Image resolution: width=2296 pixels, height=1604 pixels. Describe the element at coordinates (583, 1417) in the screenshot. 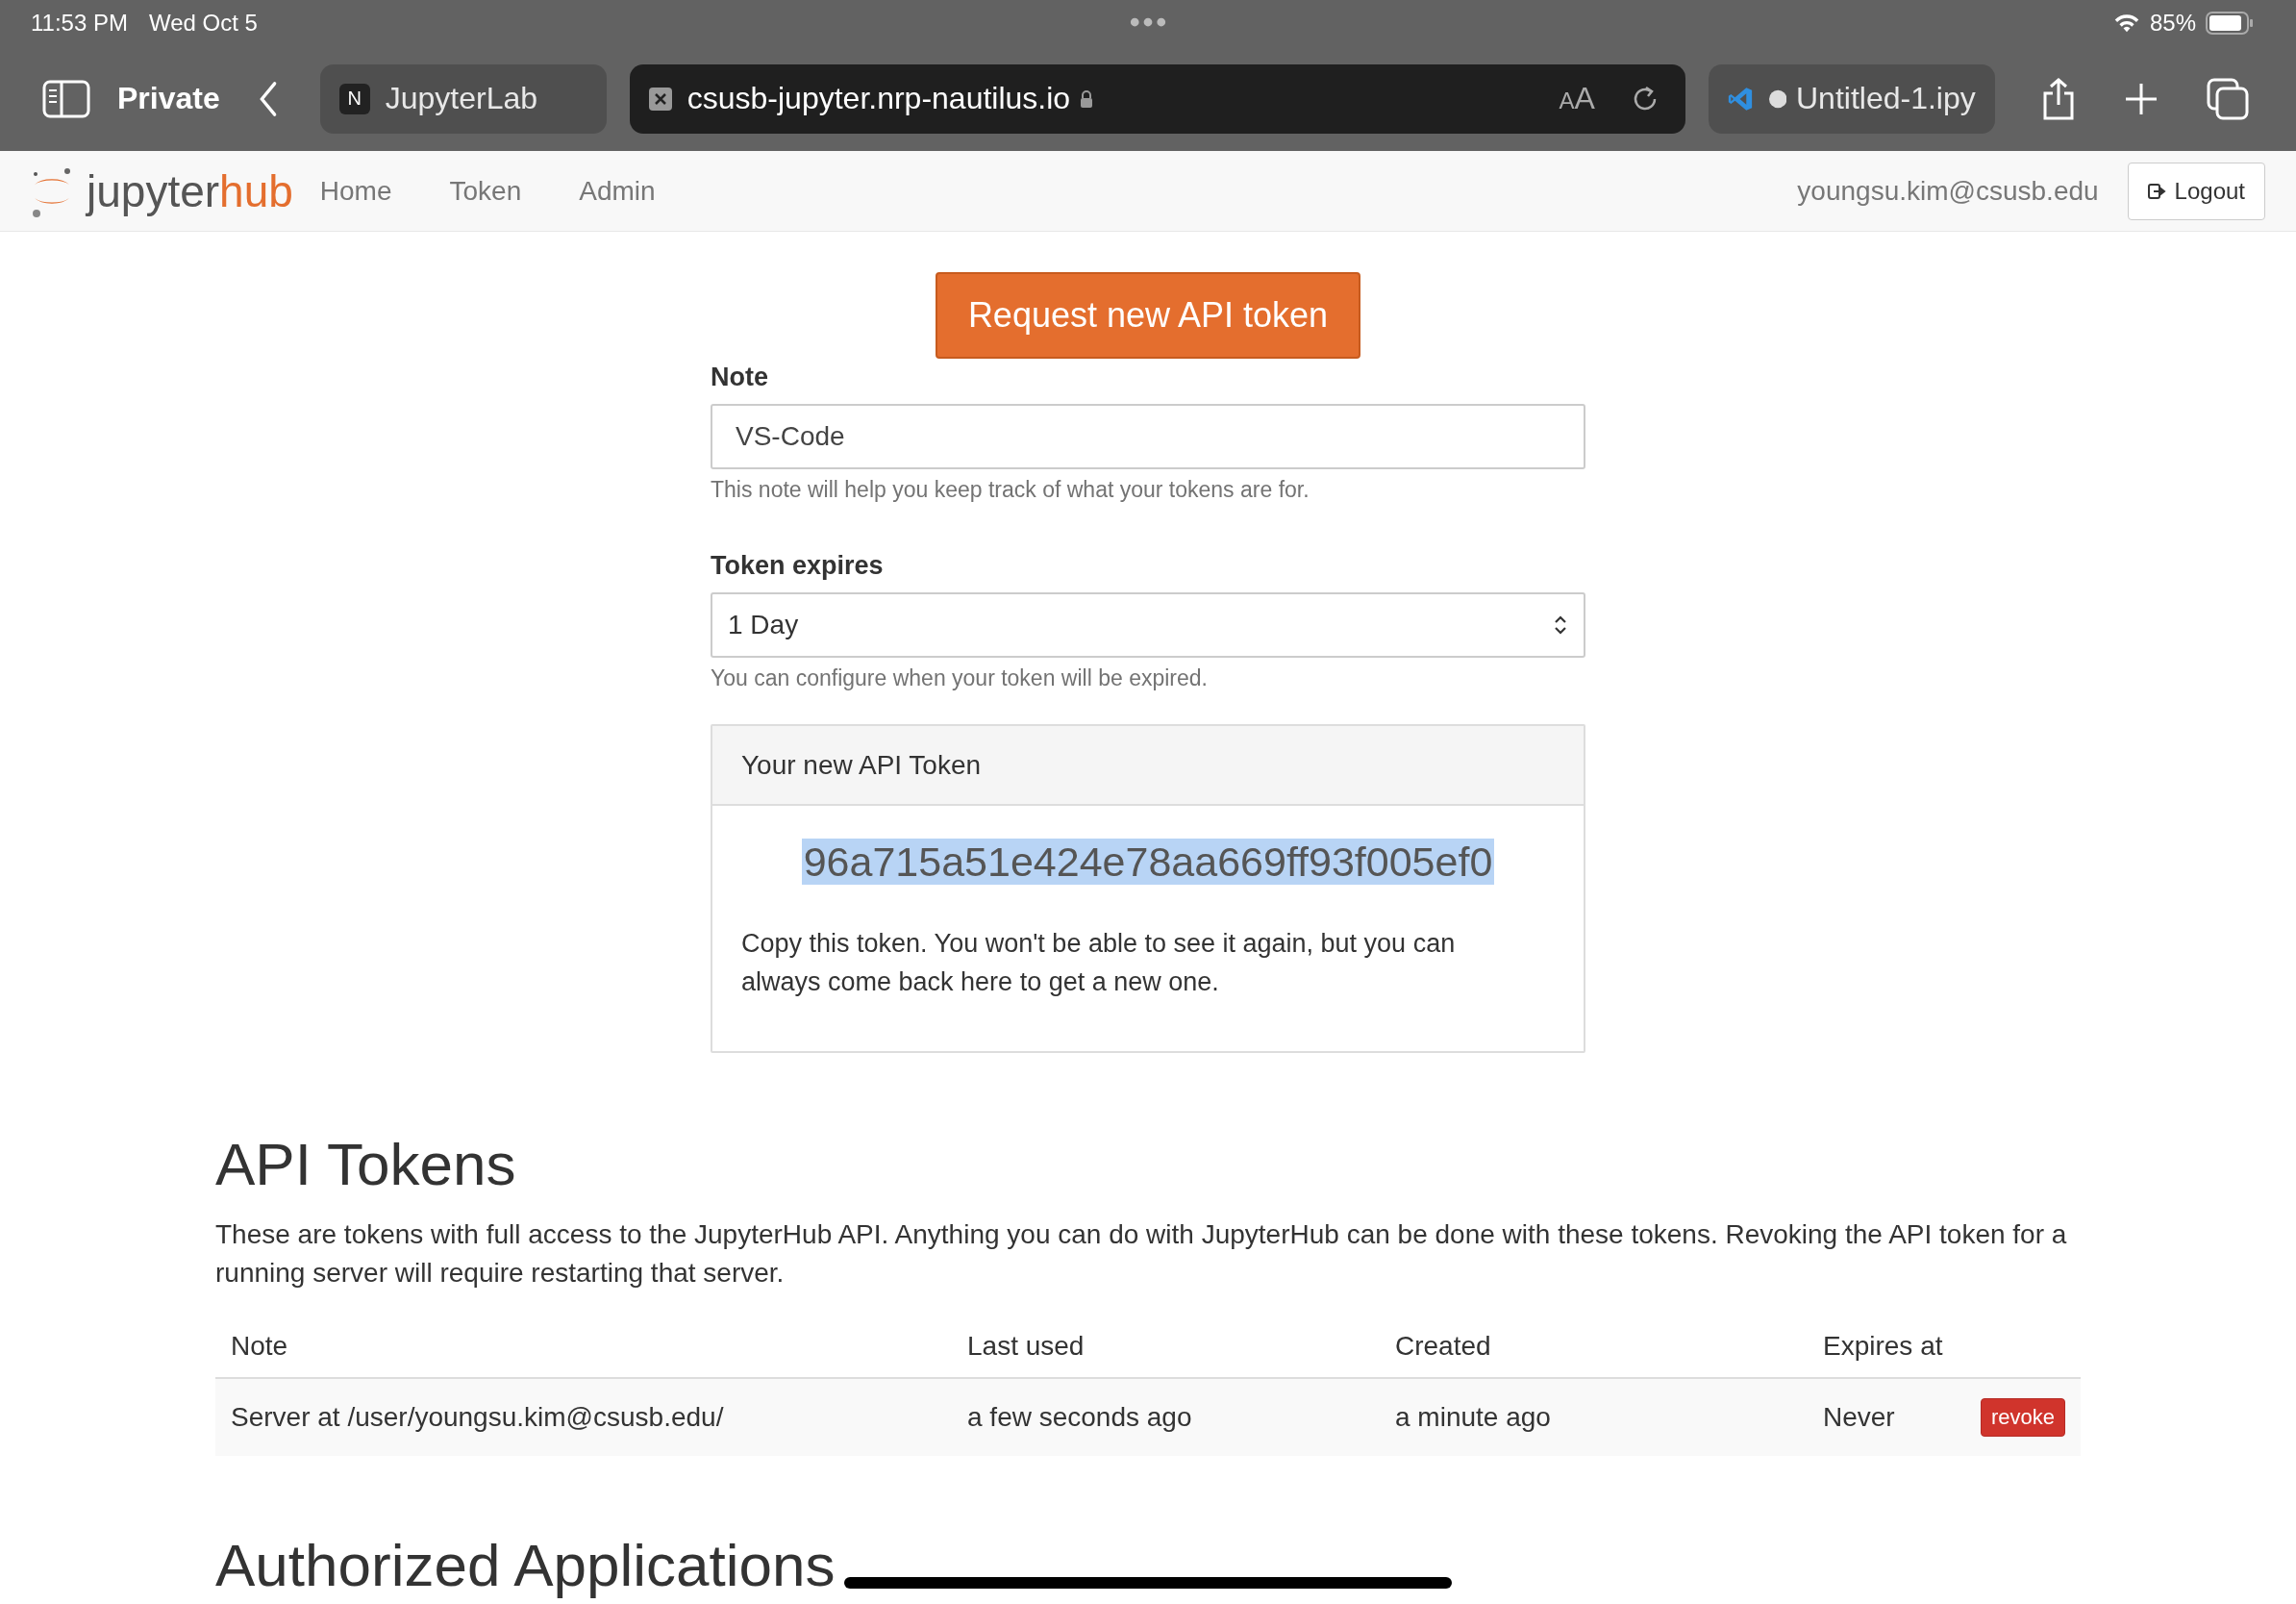

I see `table-cell: Server at /user/youngsu.kim@csusb.edu/` at that location.